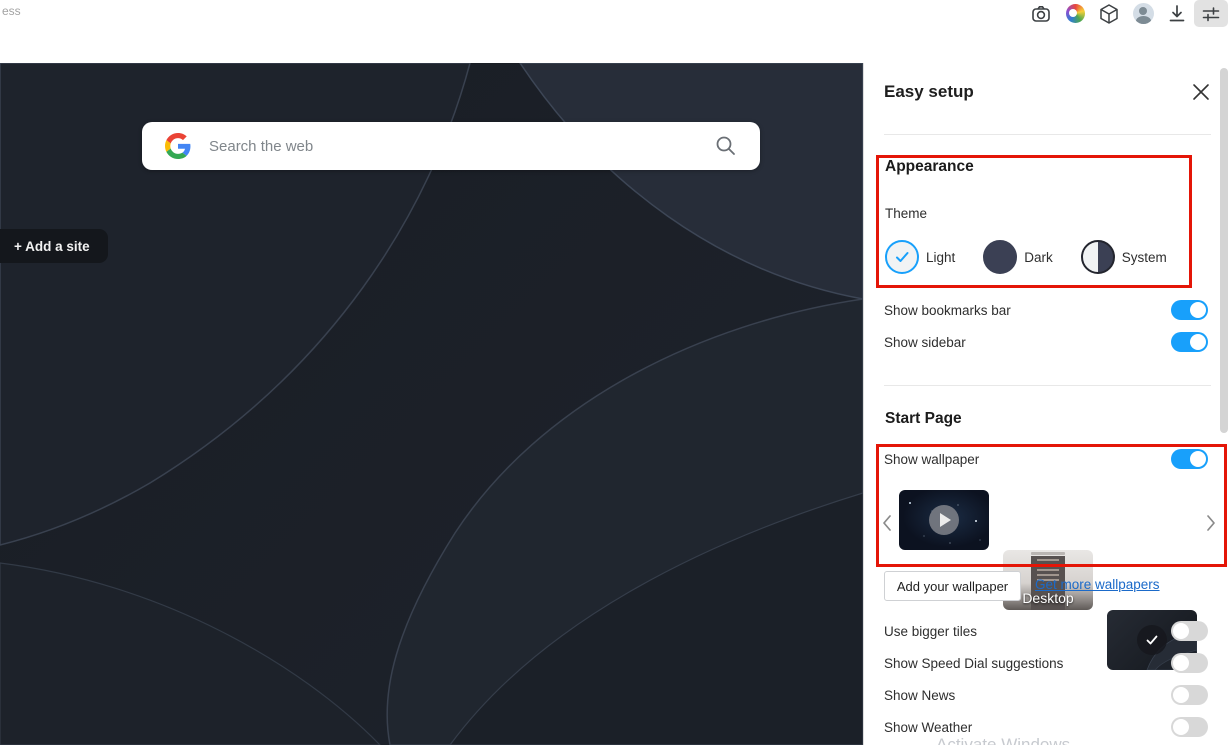  Describe the element at coordinates (1224, 250) in the screenshot. I see `panel-scrollbar` at that location.